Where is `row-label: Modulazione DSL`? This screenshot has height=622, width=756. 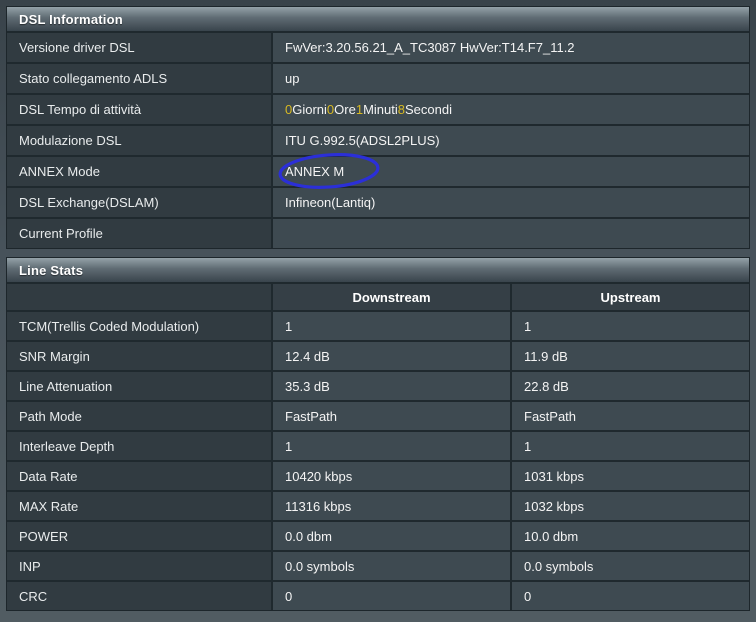 row-label: Modulazione DSL is located at coordinates (139, 140).